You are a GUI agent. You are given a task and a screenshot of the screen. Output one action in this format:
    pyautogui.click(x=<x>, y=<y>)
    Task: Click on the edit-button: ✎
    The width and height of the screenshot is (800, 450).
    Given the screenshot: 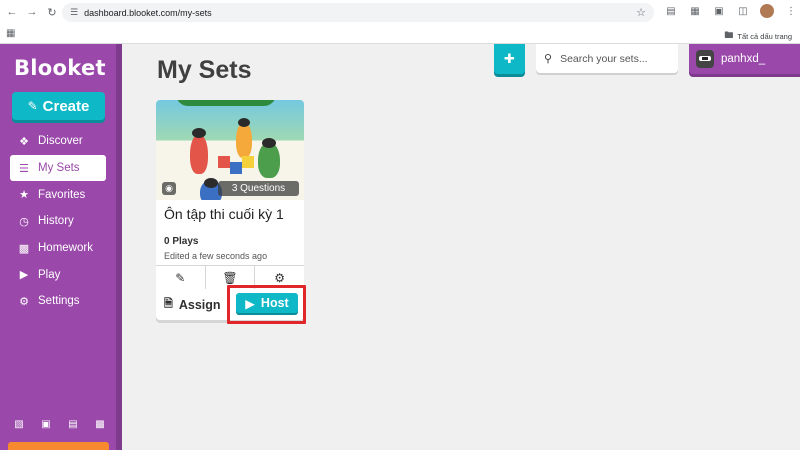 What is the action you would take?
    pyautogui.click(x=181, y=277)
    